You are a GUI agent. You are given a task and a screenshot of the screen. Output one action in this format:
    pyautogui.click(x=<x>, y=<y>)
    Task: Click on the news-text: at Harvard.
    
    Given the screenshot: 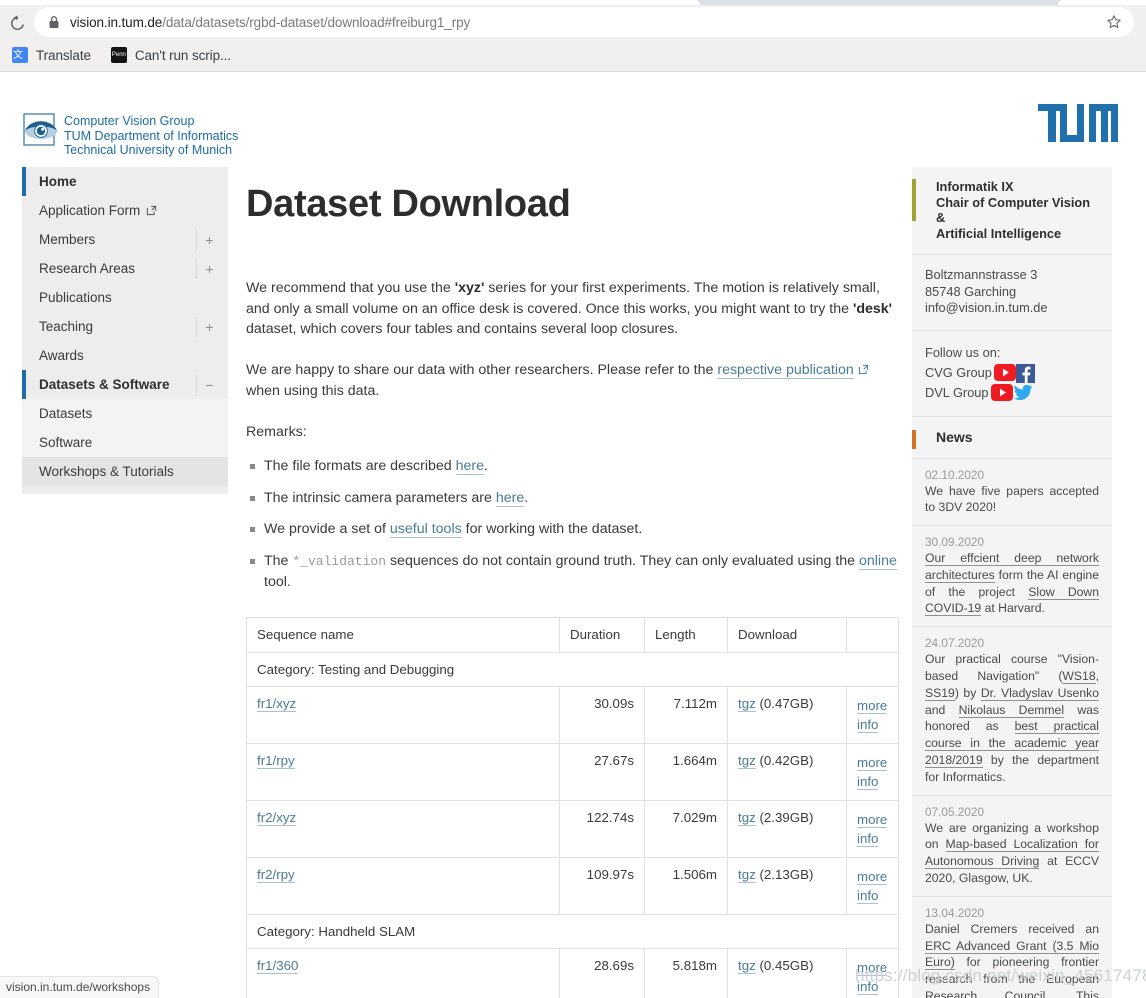 What is the action you would take?
    pyautogui.click(x=1013, y=608)
    